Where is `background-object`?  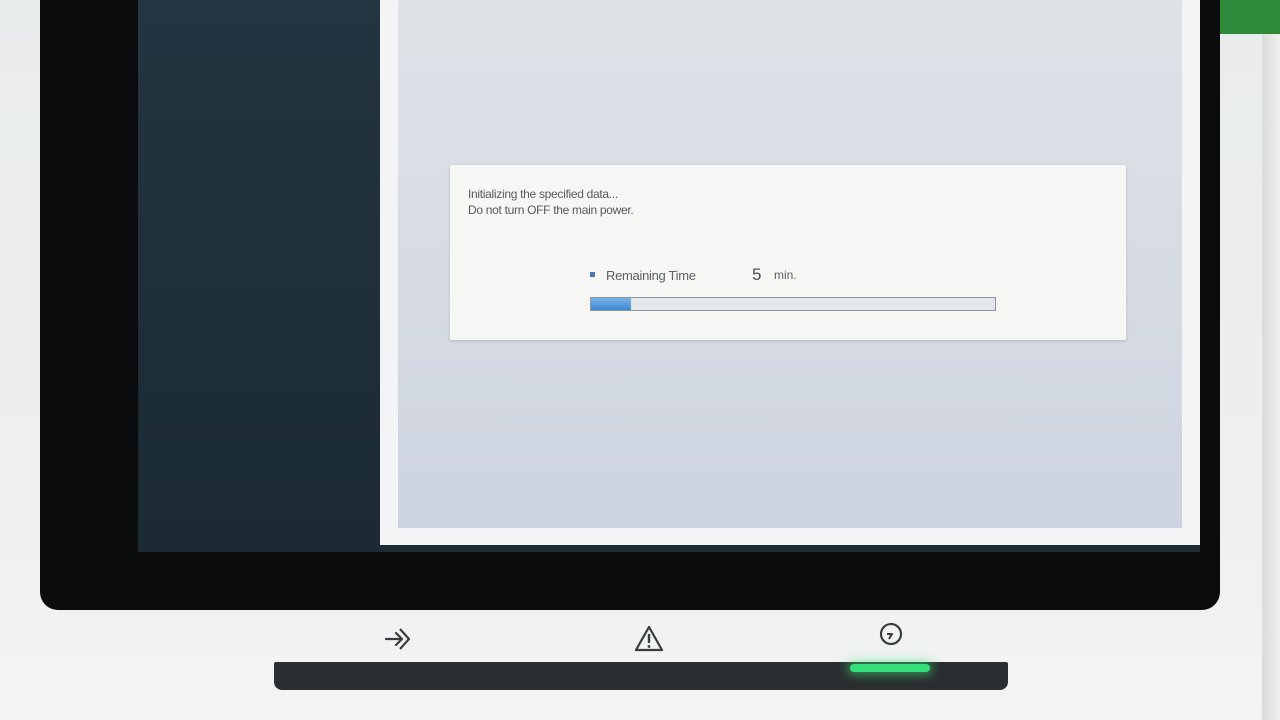
background-object is located at coordinates (1246, 17).